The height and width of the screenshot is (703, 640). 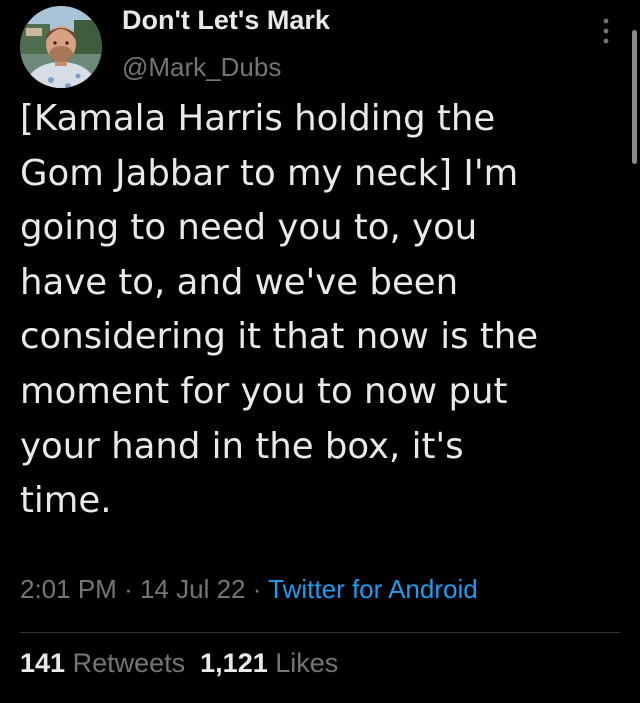 What do you see at coordinates (264, 391) in the screenshot?
I see `tweet-text-line: moment for you to now put` at bounding box center [264, 391].